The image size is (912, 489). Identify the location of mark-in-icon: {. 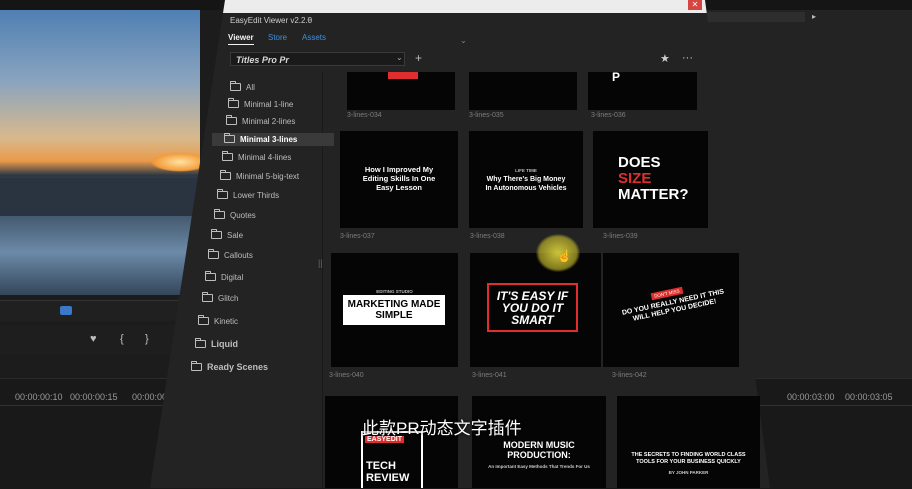
(122, 339).